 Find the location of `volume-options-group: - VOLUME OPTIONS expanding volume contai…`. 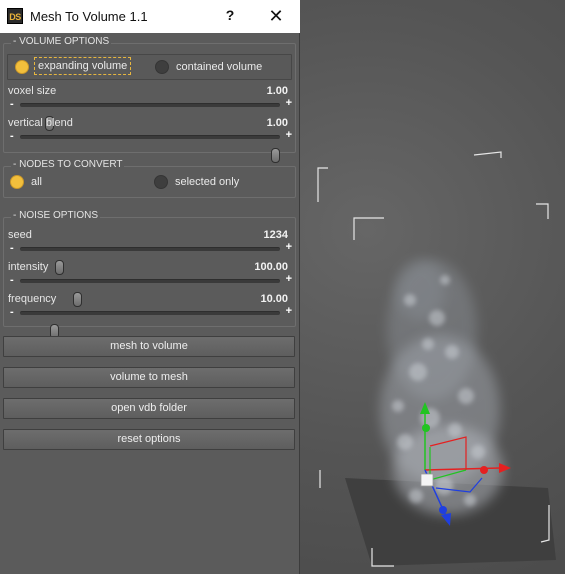

volume-options-group: - VOLUME OPTIONS expanding volume contai… is located at coordinates (149, 99).